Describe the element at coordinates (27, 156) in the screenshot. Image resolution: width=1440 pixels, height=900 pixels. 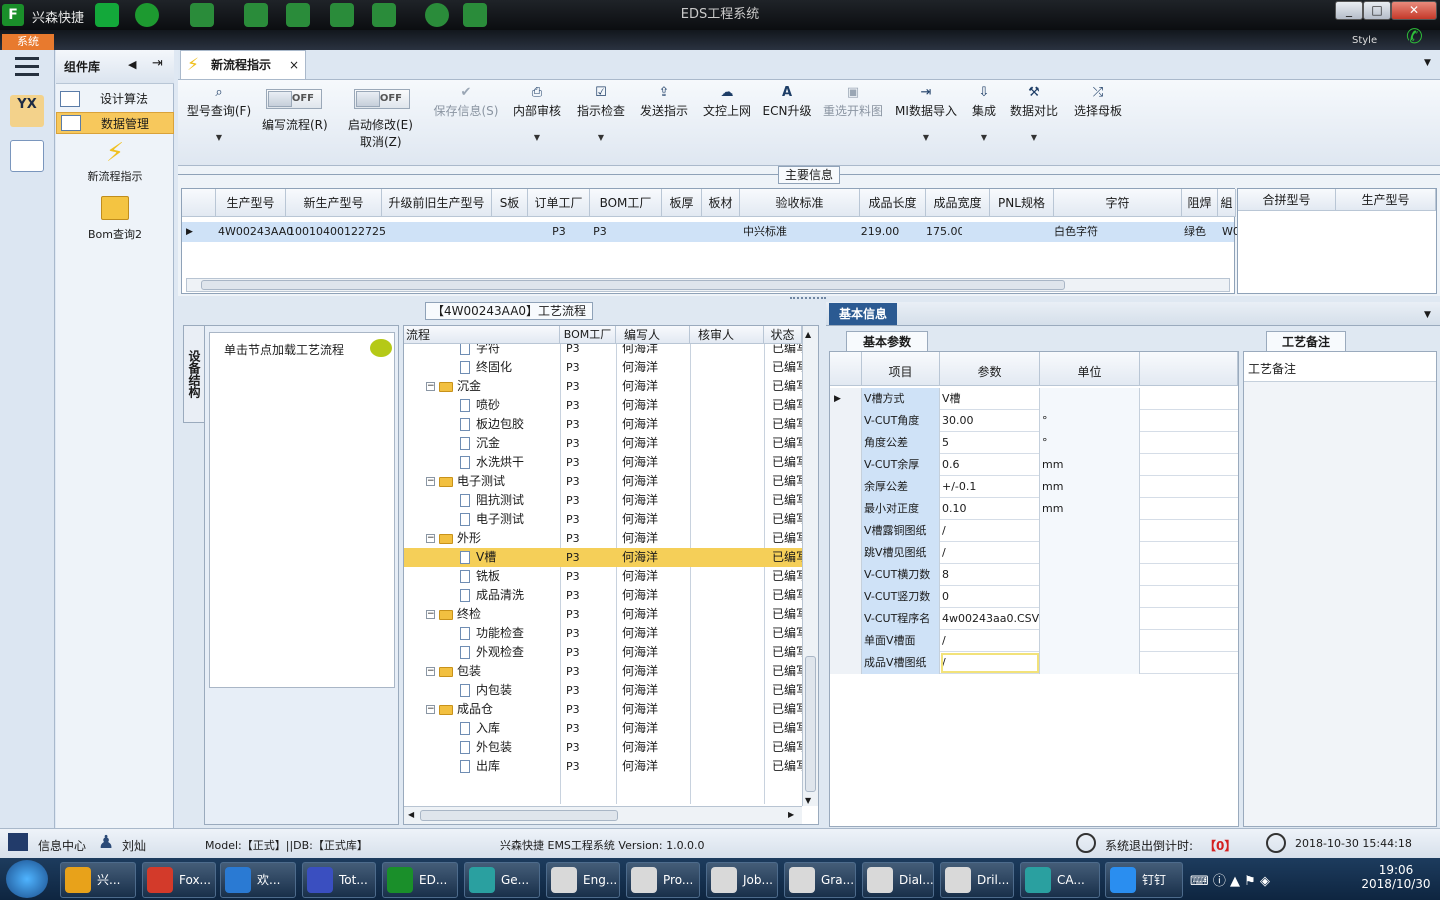
I see `calculator-icon` at that location.